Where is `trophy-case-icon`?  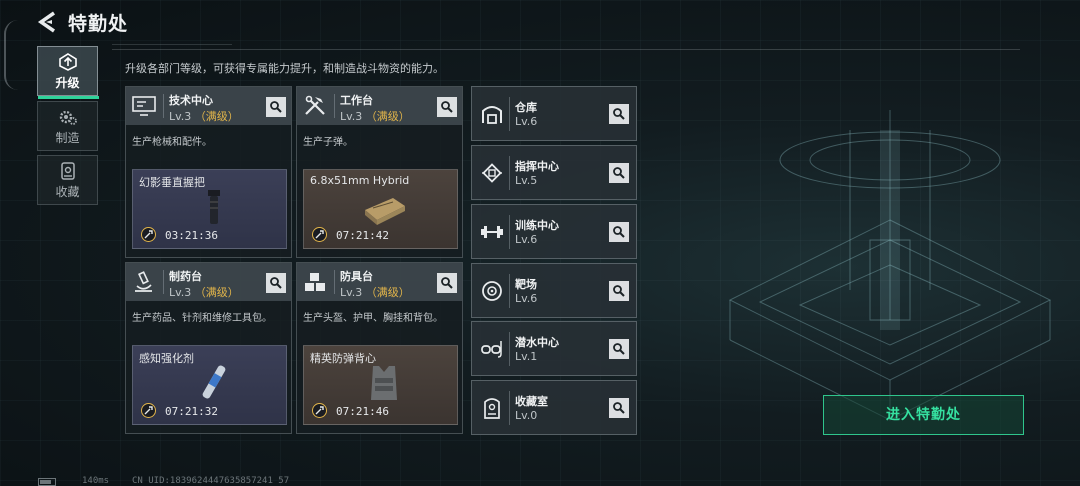 trophy-case-icon is located at coordinates (492, 408).